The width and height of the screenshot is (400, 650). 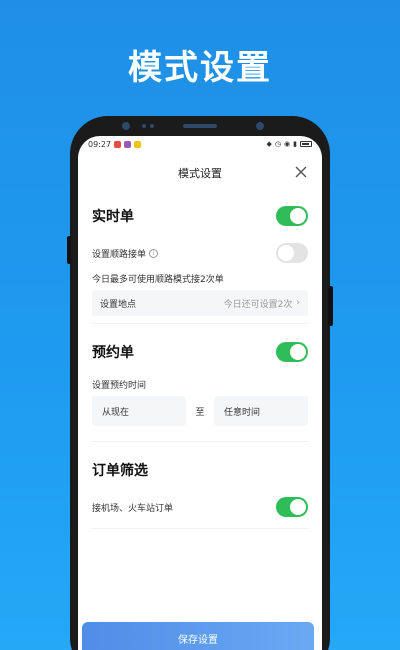 What do you see at coordinates (200, 412) in the screenshot?
I see `time-separator: 至` at bounding box center [200, 412].